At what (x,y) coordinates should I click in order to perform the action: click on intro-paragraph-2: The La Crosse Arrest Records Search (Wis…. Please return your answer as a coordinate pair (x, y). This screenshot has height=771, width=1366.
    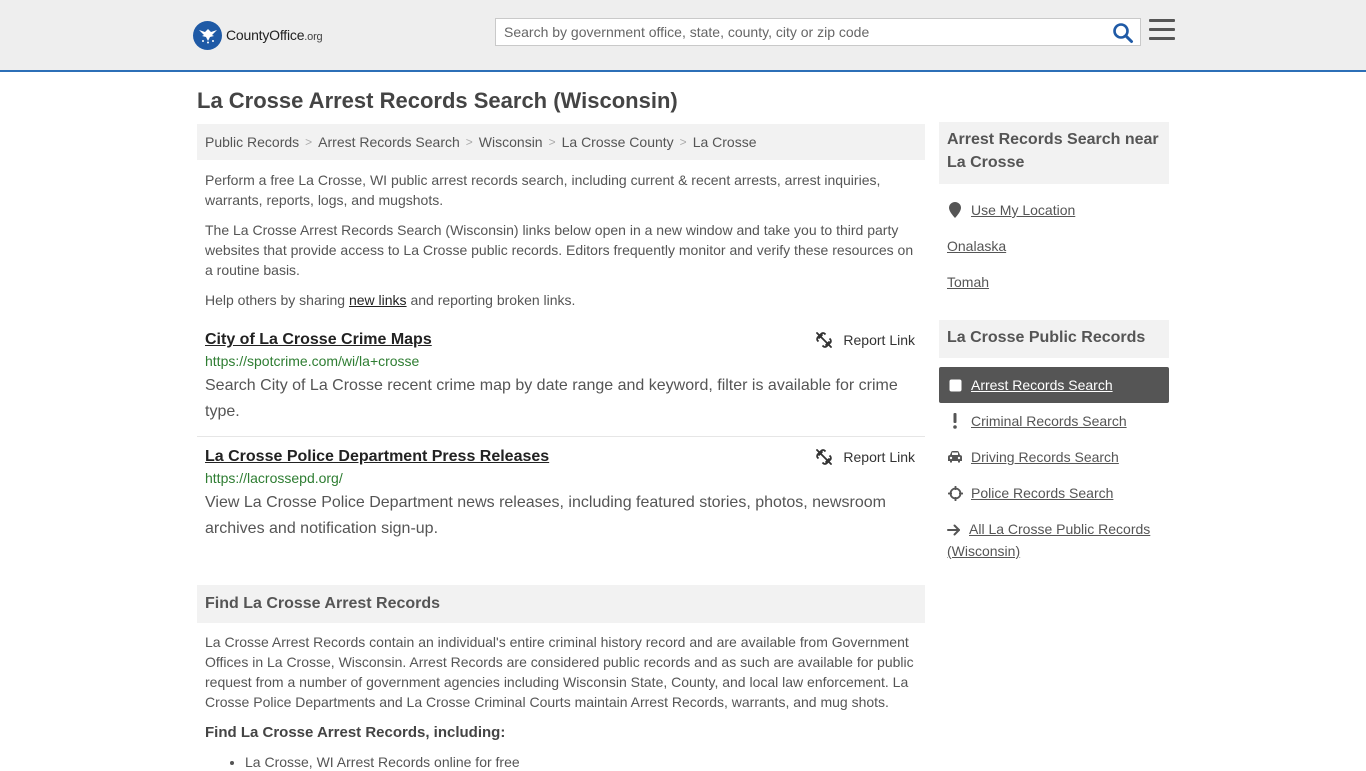
    Looking at the image, I should click on (559, 250).